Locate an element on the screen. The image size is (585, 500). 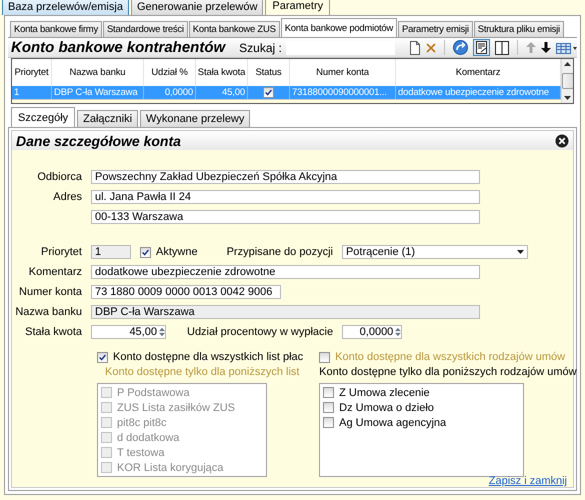
column-header: Stała kwota is located at coordinates (222, 72).